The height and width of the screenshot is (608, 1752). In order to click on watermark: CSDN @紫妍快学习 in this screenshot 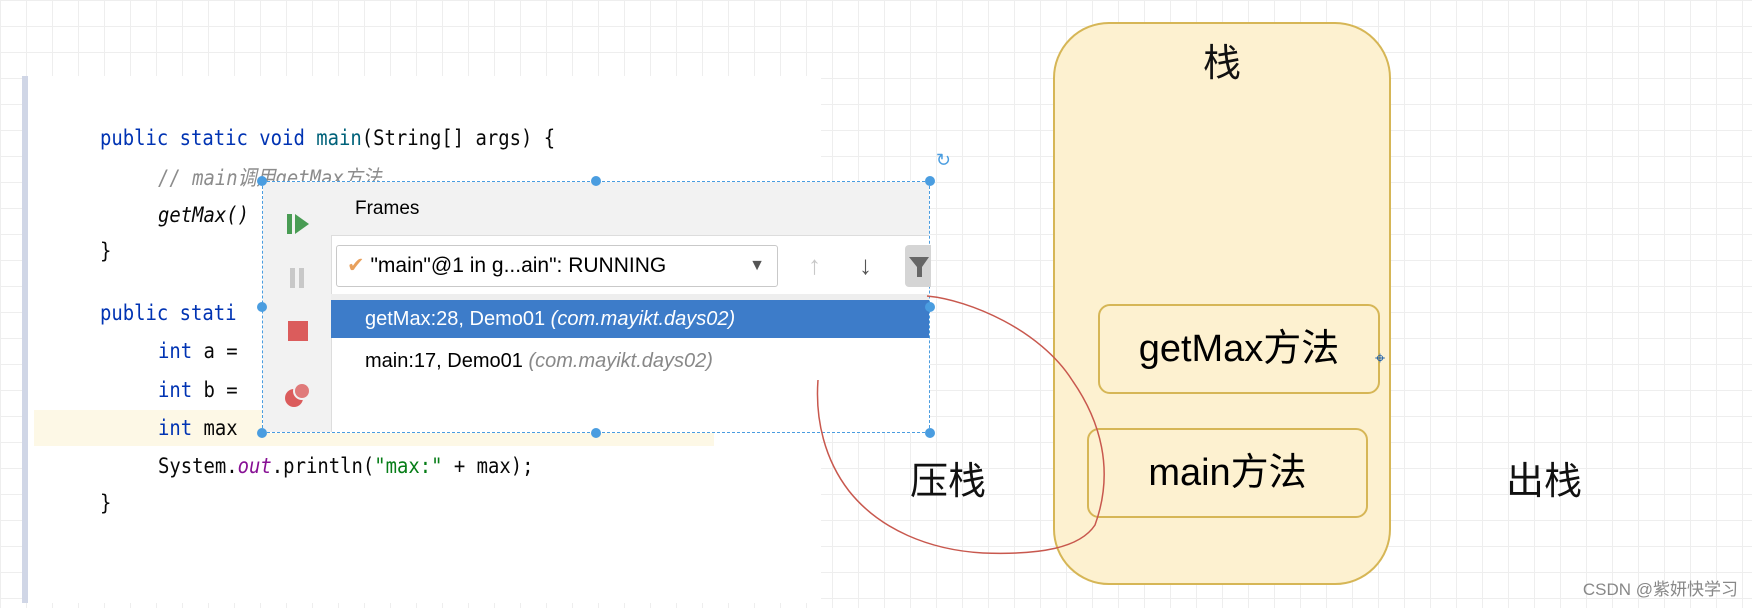, I will do `click(1660, 589)`.